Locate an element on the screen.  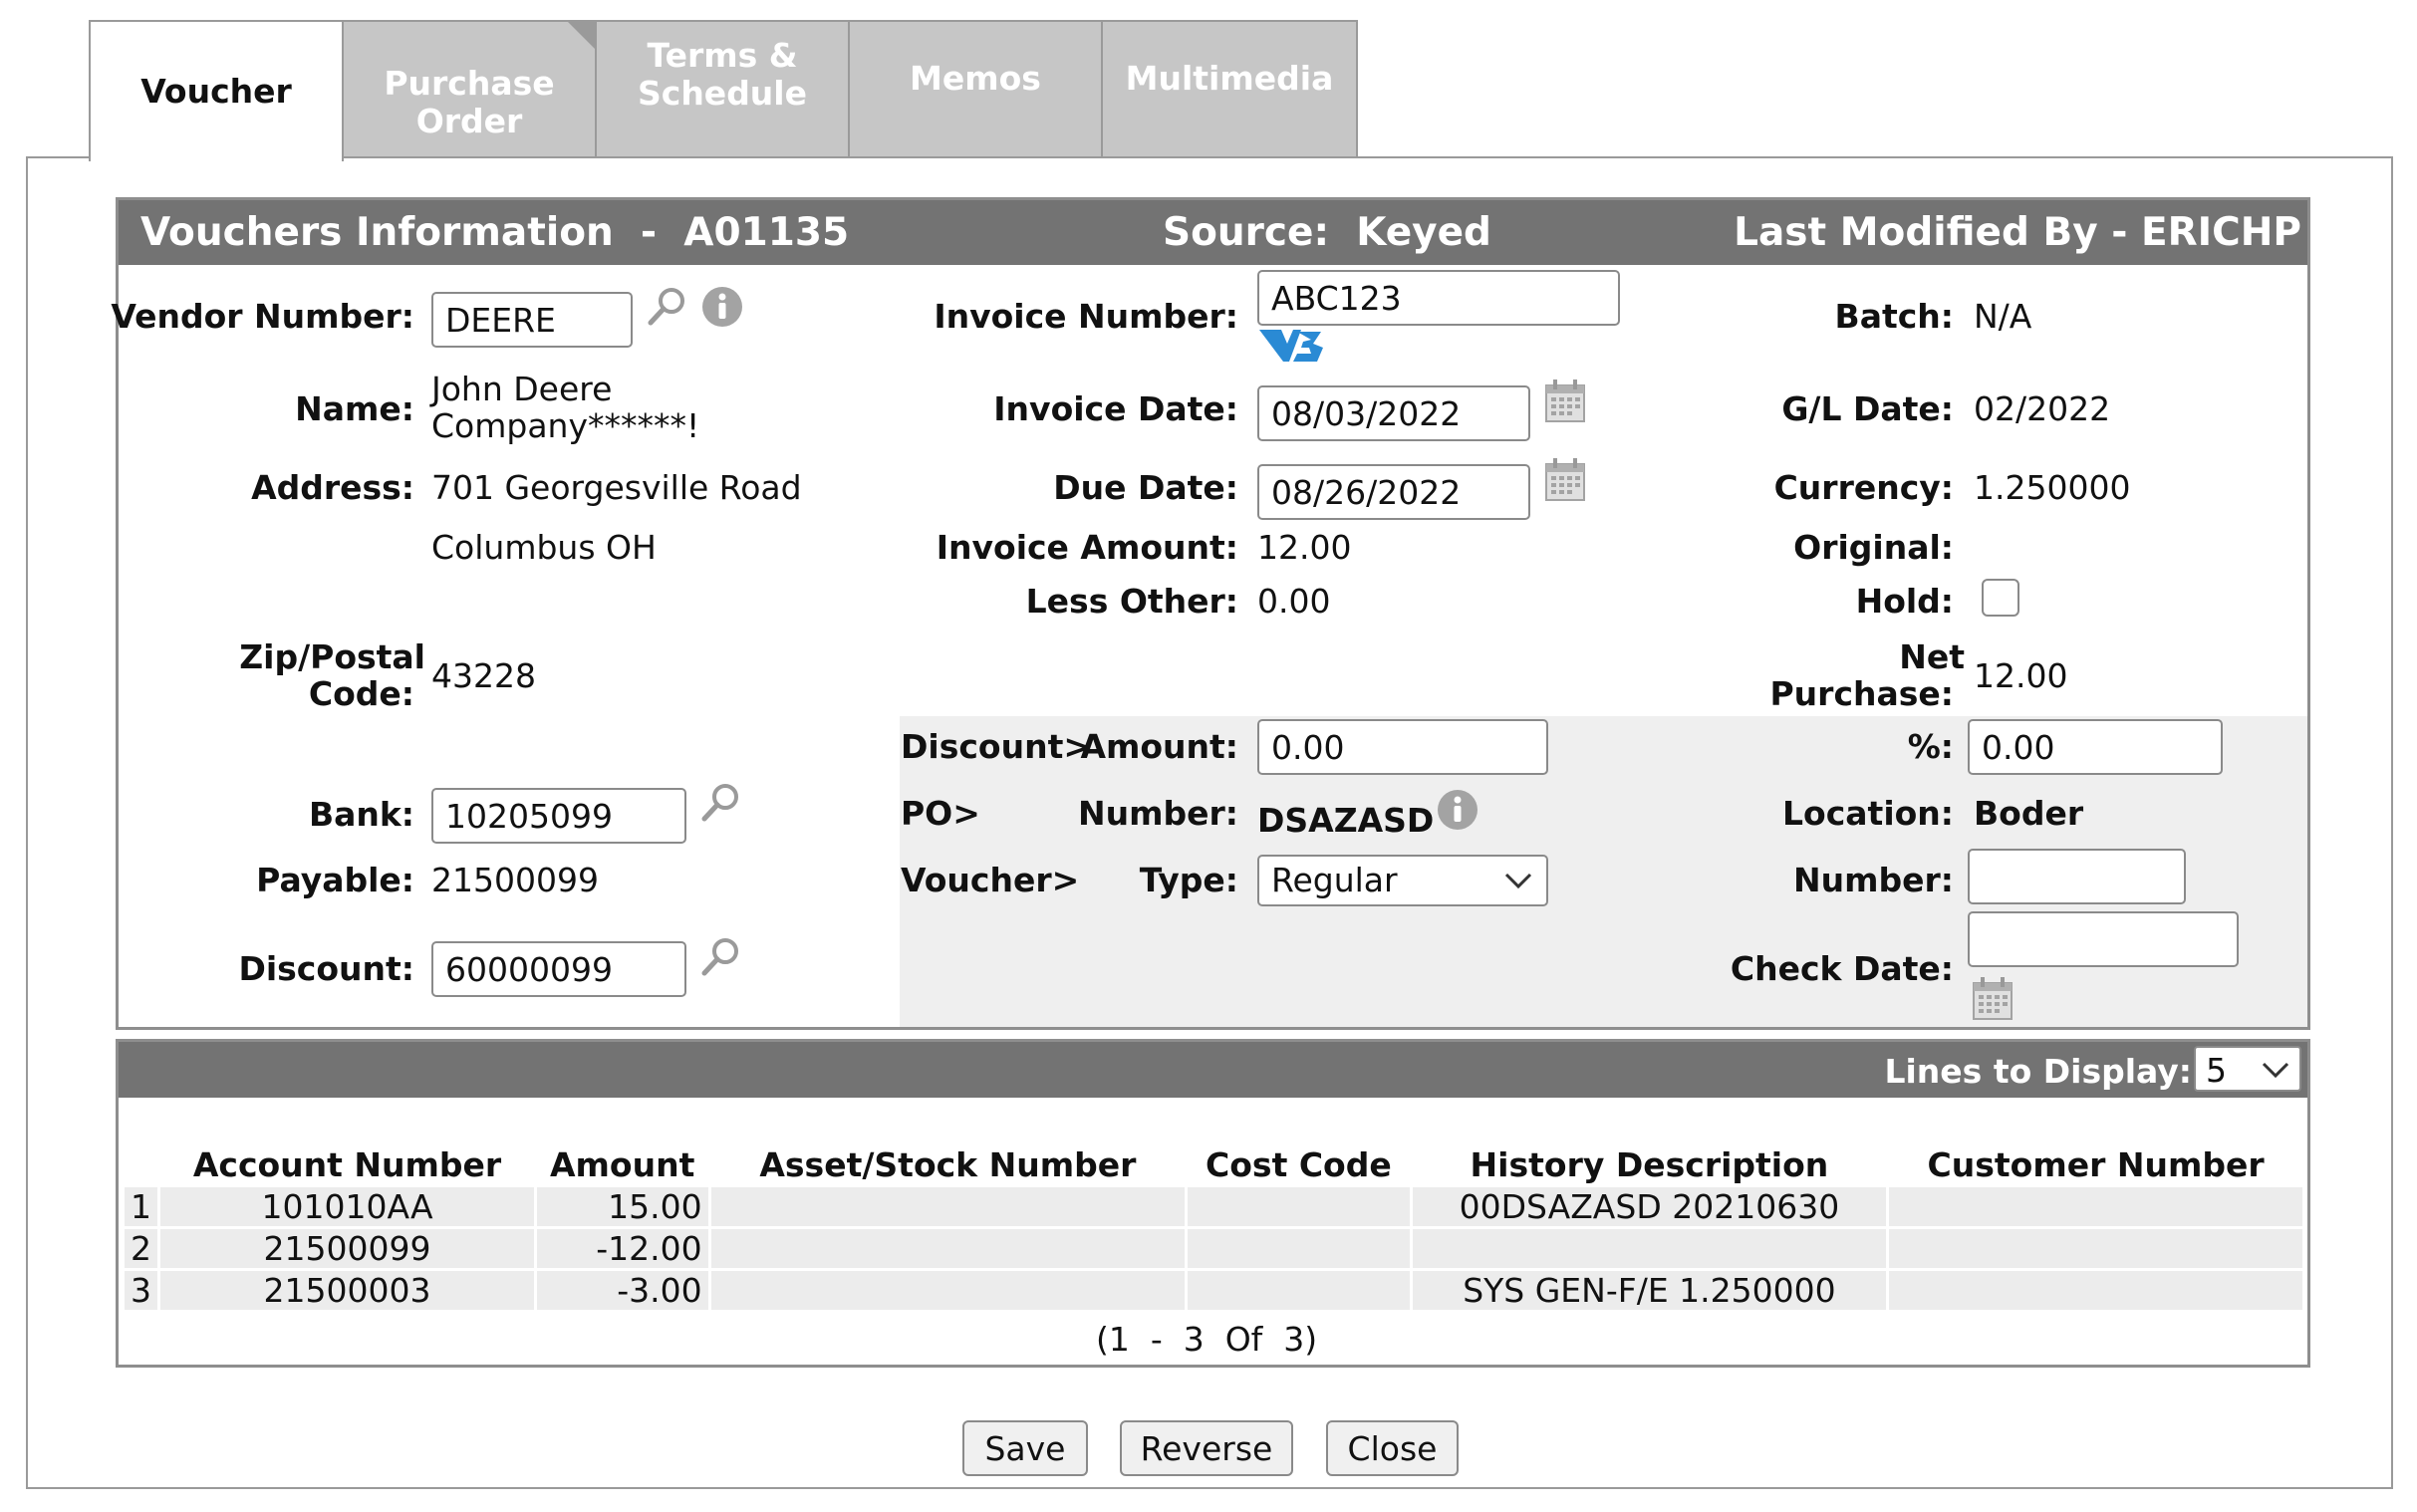
tab-voucher: Voucher is located at coordinates (217, 90).